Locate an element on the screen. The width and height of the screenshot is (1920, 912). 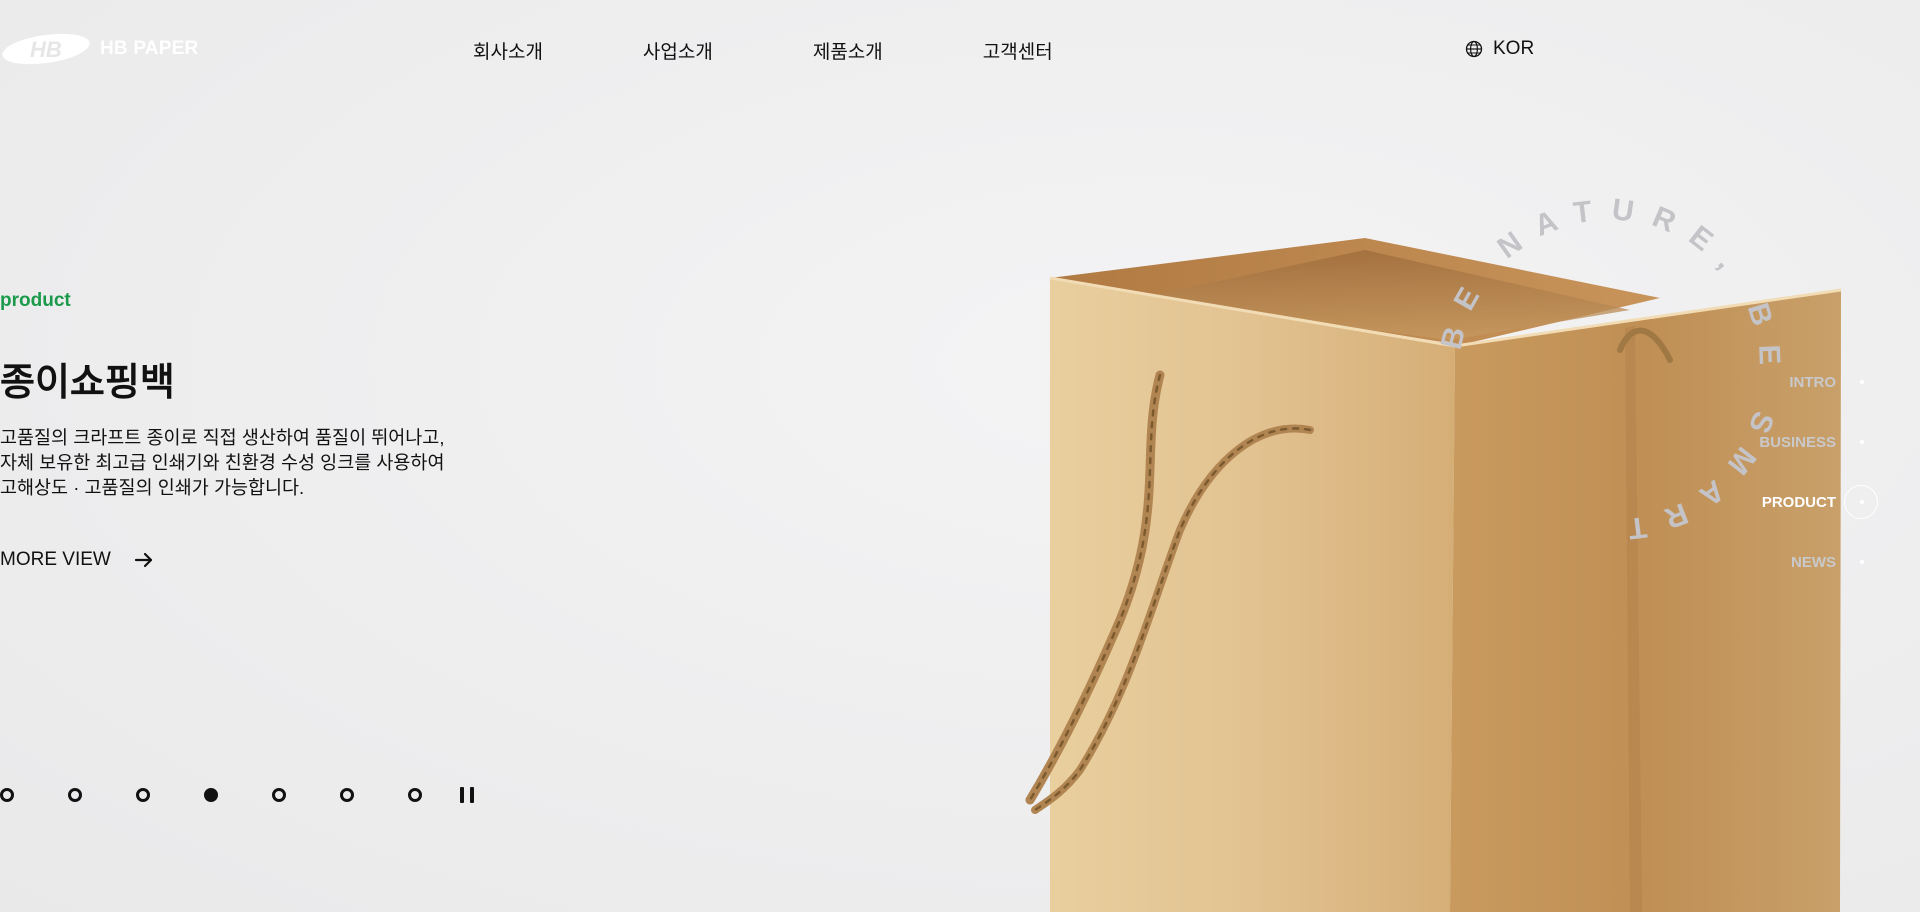
site-header: HB HB PAPER 회사소개 사업소개 제품소개 고객센터 KOR is located at coordinates (960, 50).